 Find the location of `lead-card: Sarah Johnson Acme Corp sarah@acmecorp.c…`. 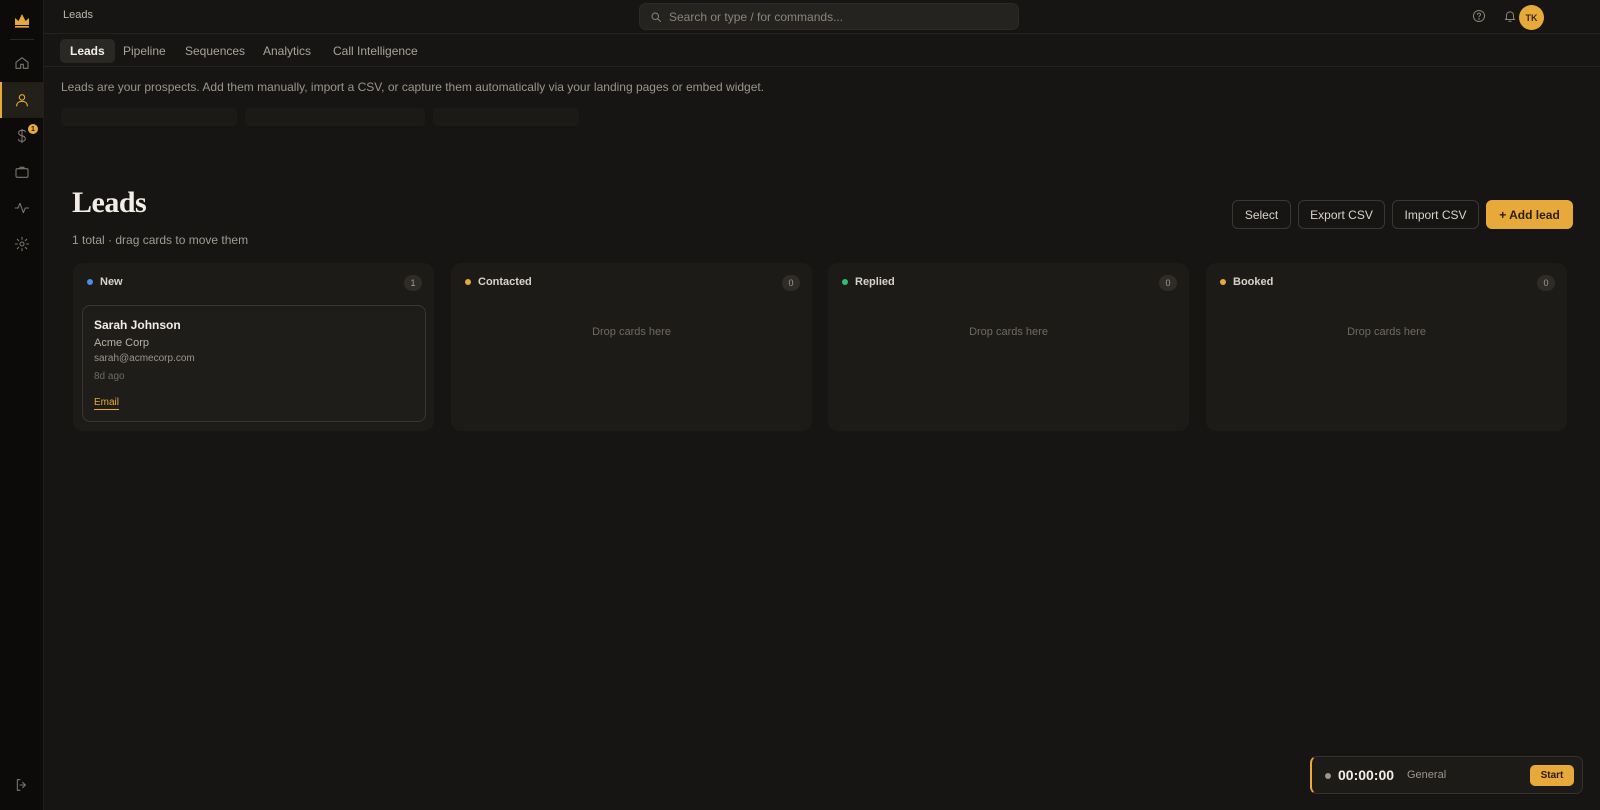

lead-card: Sarah Johnson Acme Corp sarah@acmecorp.c… is located at coordinates (254, 363).